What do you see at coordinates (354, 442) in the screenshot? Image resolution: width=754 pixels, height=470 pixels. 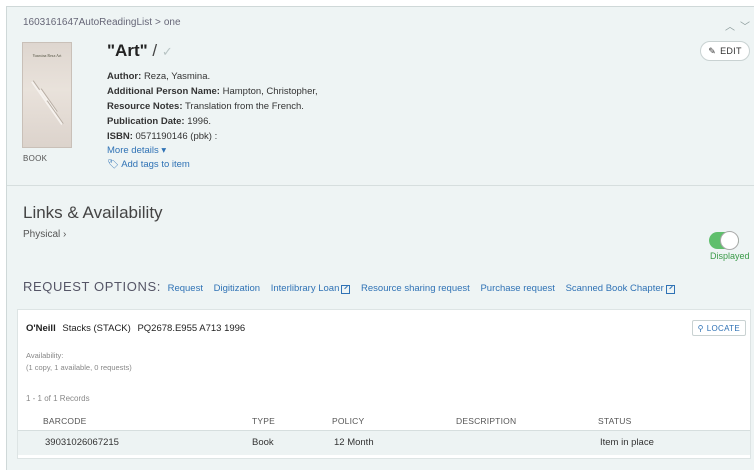 I see `cell-policy: 12 Month` at bounding box center [354, 442].